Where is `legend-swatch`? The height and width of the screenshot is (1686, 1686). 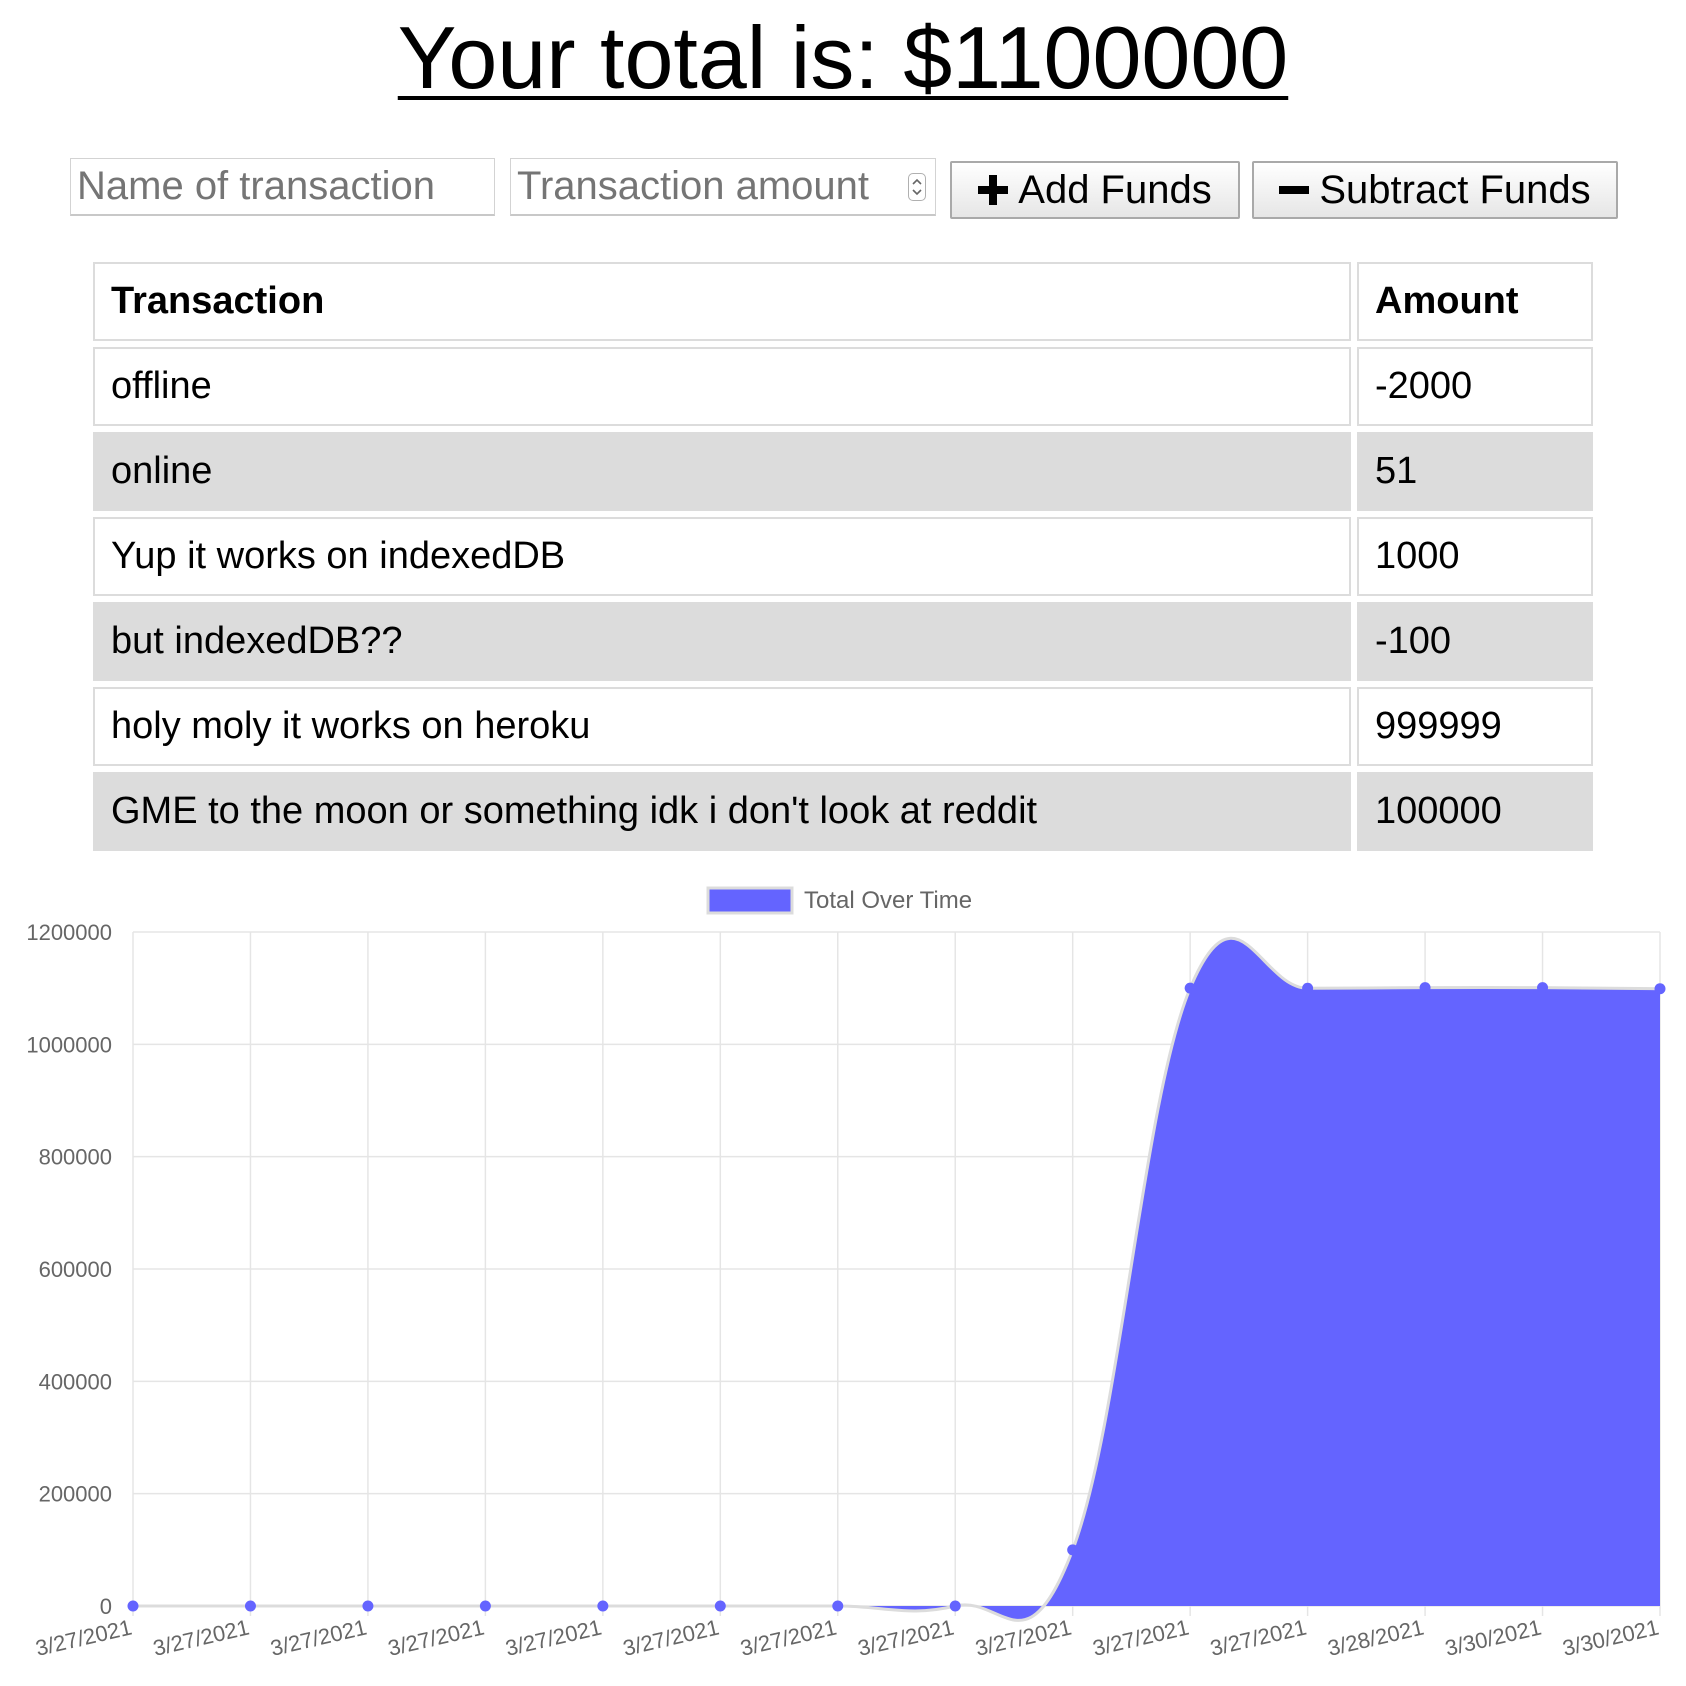
legend-swatch is located at coordinates (750, 900).